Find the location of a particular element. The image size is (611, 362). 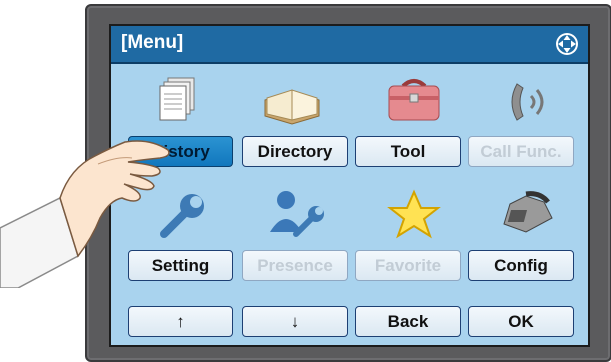

softkey-up-button: ↑ is located at coordinates (180, 321).